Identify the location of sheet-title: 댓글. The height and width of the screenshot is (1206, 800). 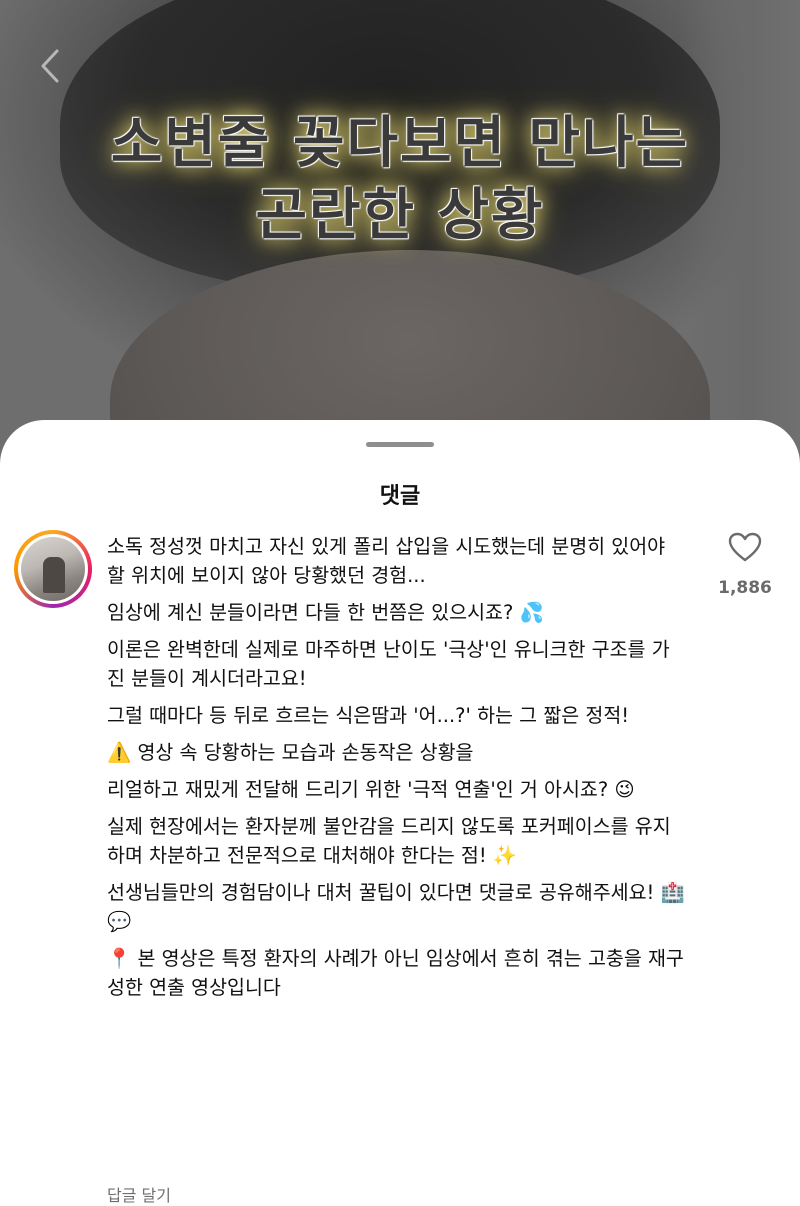
(400, 496).